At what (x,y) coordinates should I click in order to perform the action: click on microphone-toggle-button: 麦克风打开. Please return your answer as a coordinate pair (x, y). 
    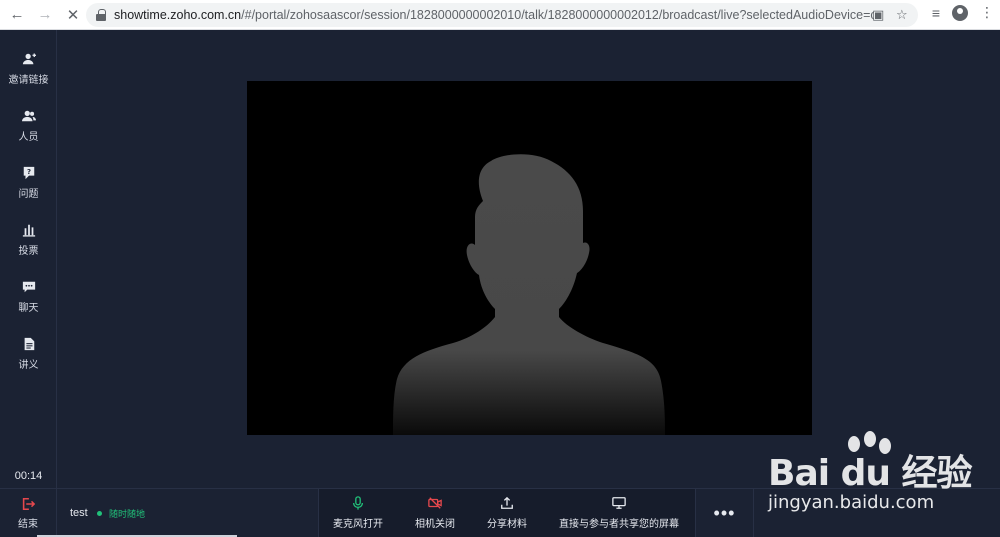
    Looking at the image, I should click on (358, 513).